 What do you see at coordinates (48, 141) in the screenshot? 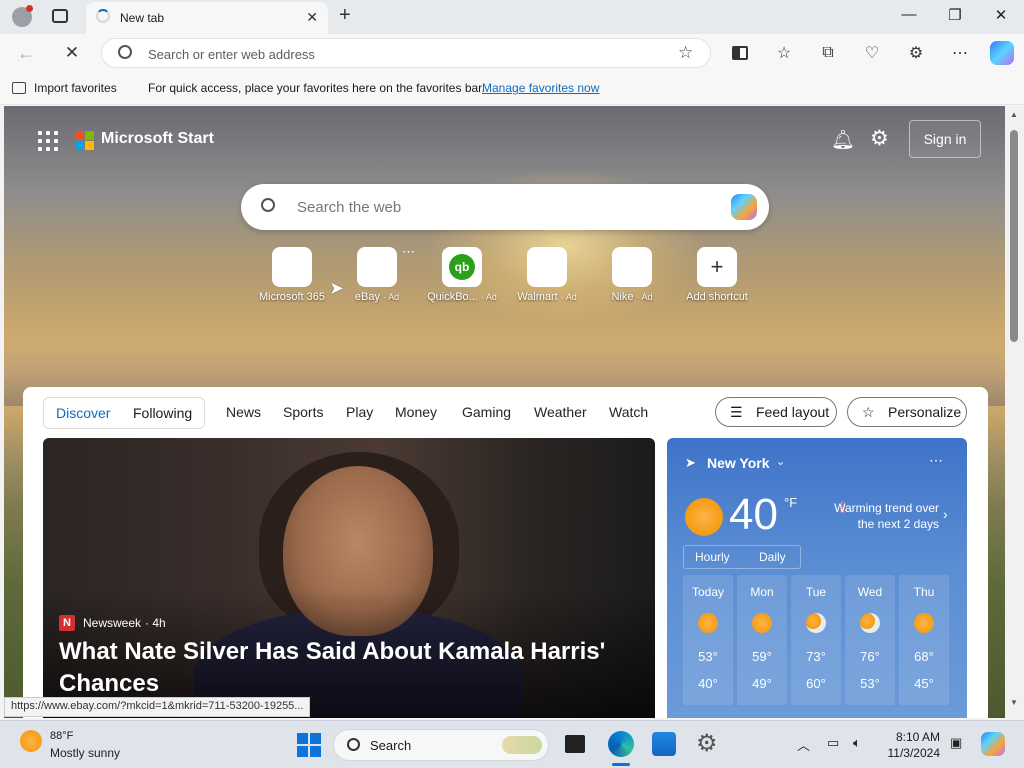
I see `app-launcher-icon` at bounding box center [48, 141].